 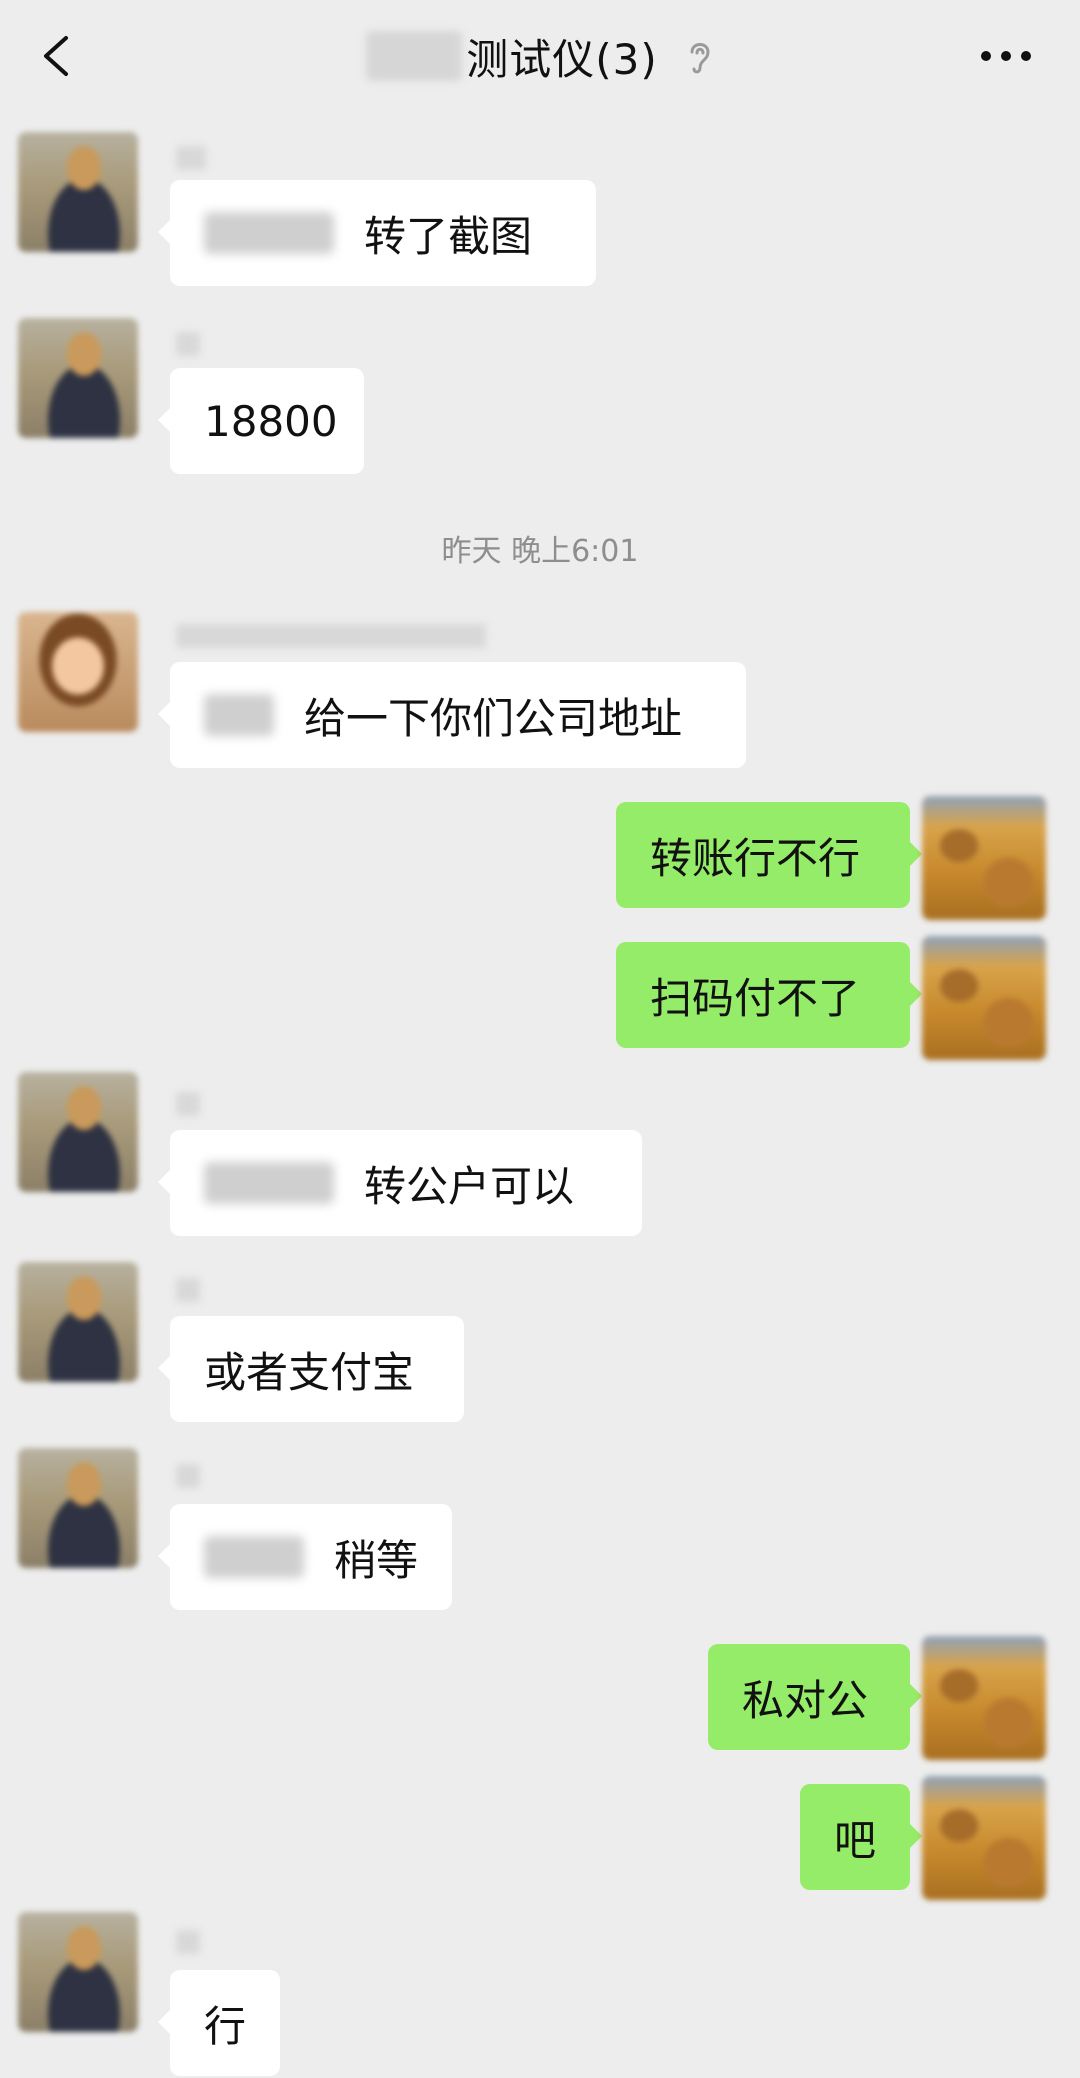 What do you see at coordinates (225, 2026) in the screenshot?
I see `message-text: 行` at bounding box center [225, 2026].